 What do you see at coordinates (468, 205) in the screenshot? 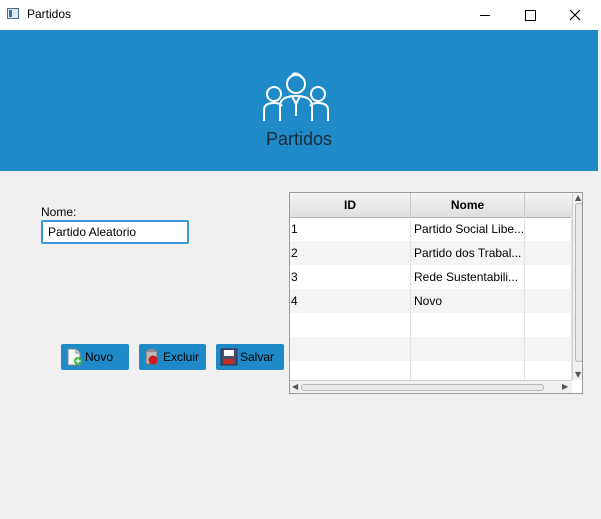
I see `column-header-nome: Nome` at bounding box center [468, 205].